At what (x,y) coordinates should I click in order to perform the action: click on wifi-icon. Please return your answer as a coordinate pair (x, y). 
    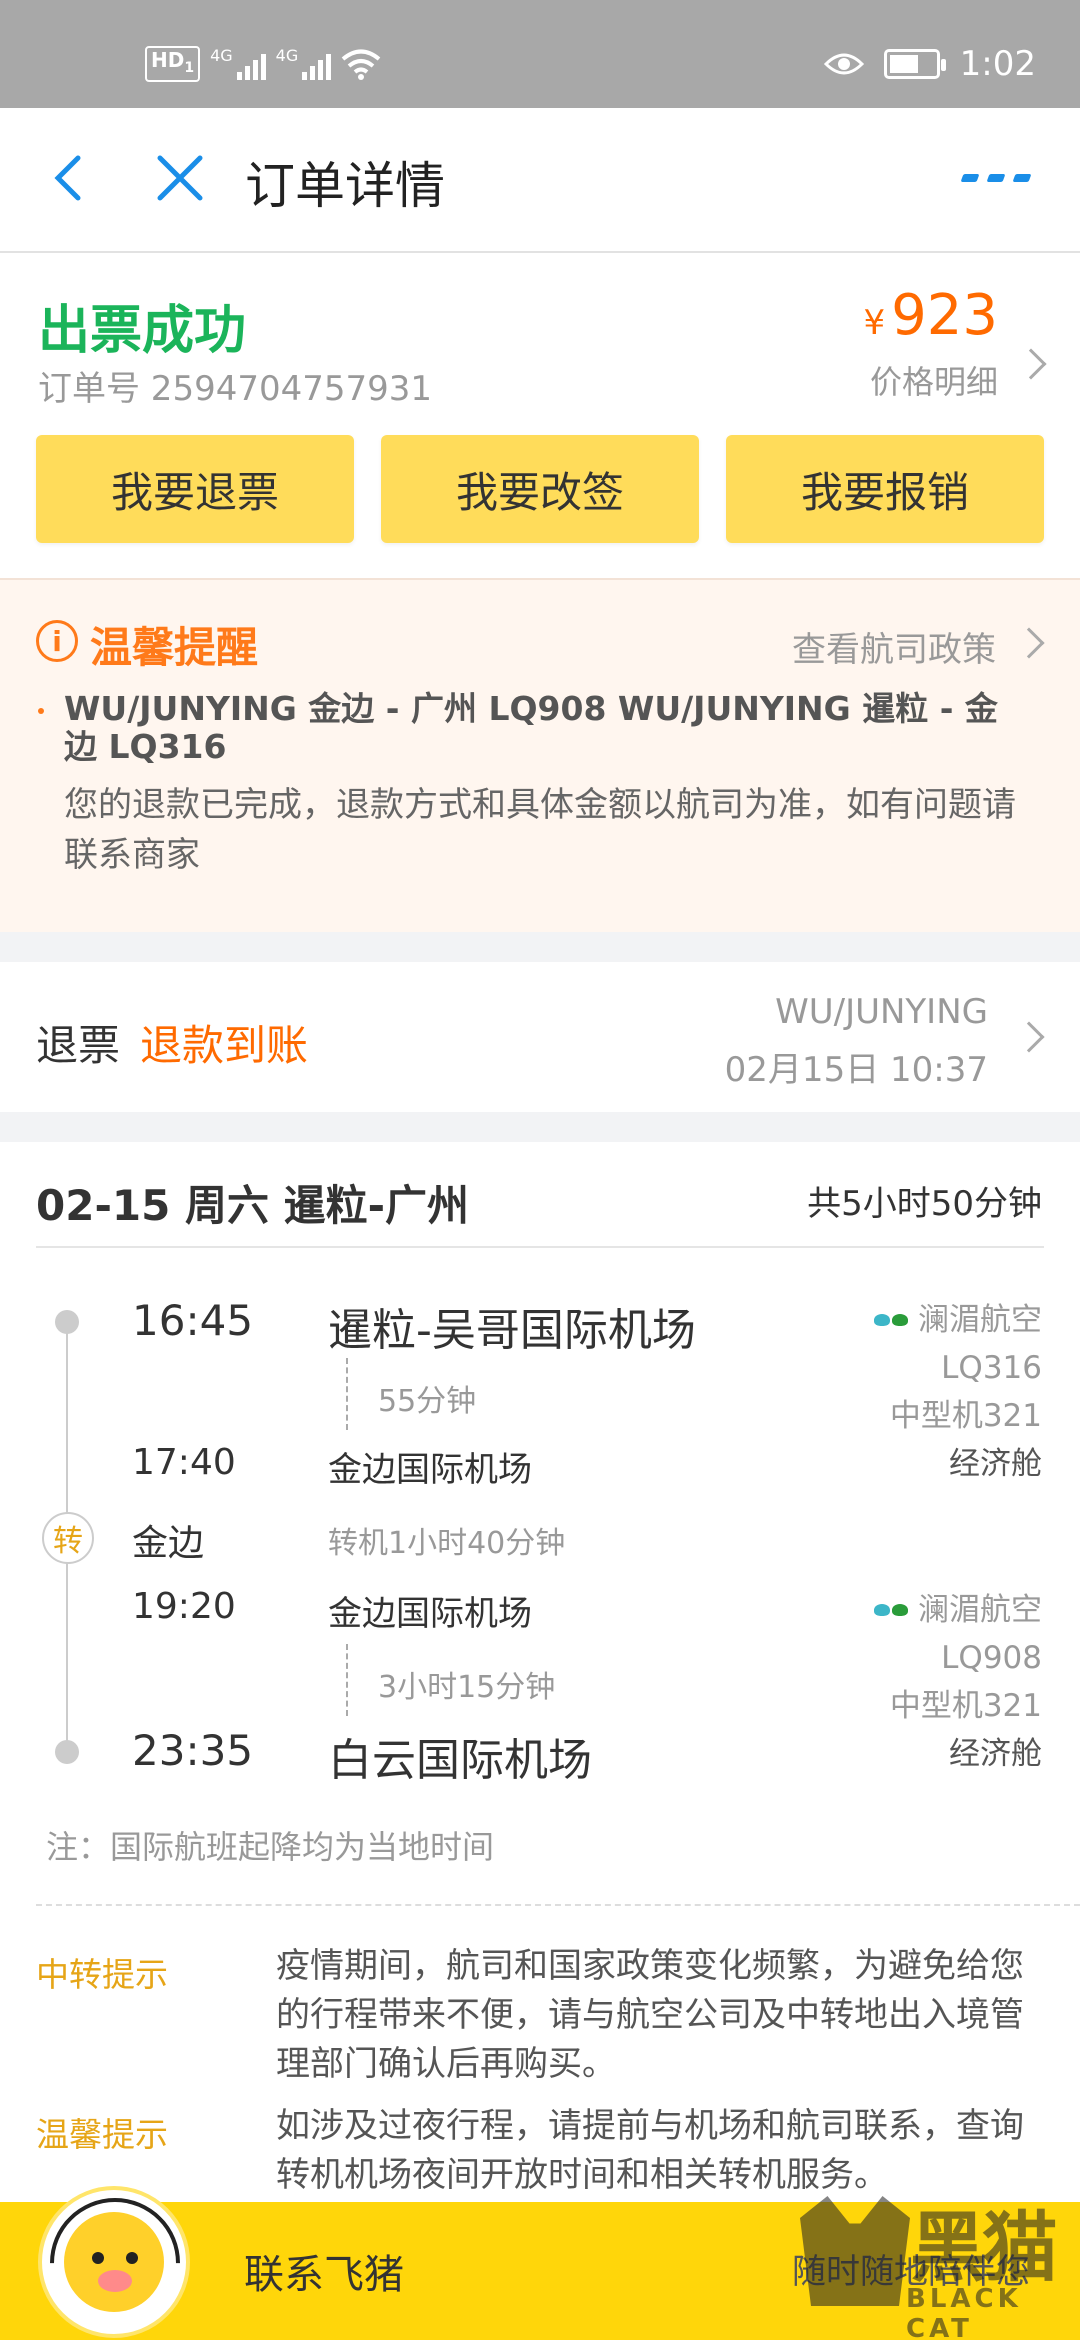
    Looking at the image, I should click on (361, 64).